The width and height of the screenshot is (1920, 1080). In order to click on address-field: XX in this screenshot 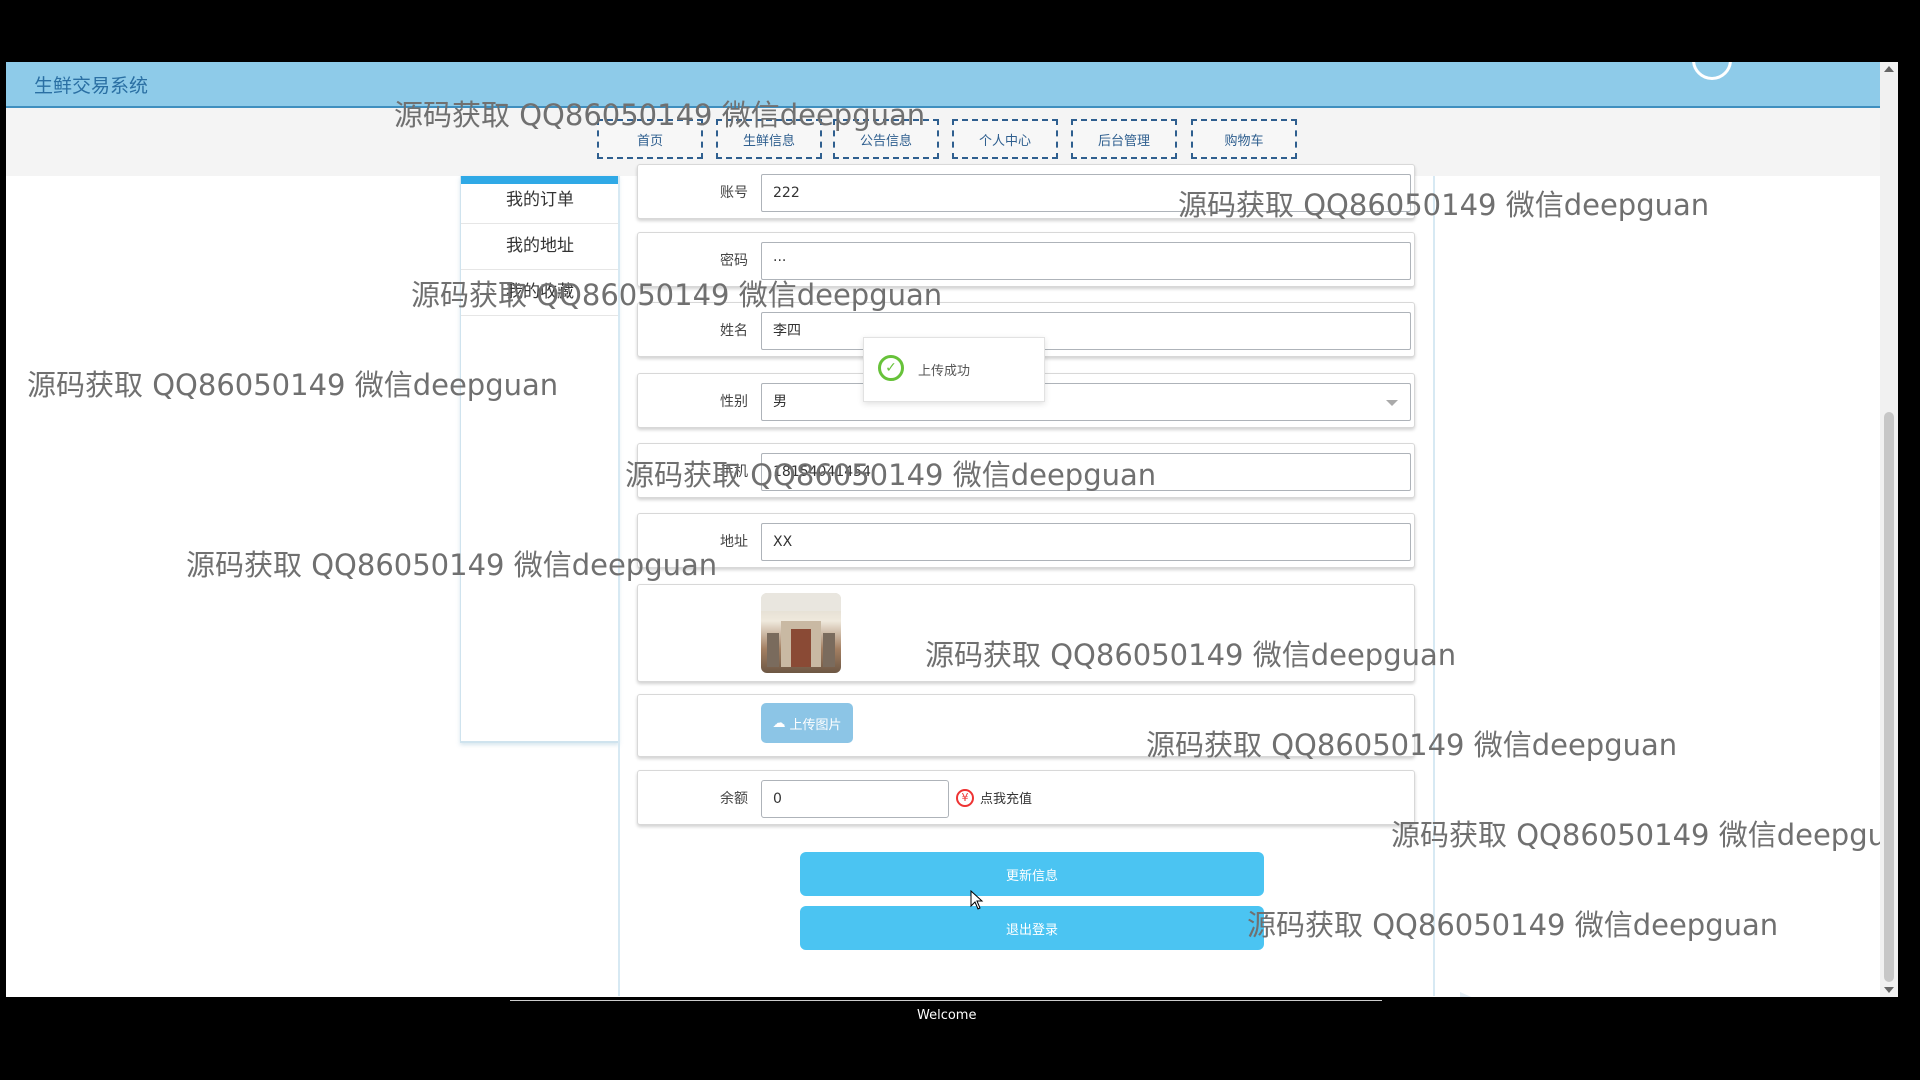, I will do `click(1086, 542)`.